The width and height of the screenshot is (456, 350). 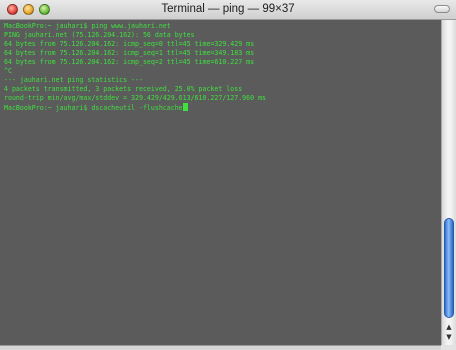 What do you see at coordinates (449, 268) in the screenshot?
I see `scroll-thumb` at bounding box center [449, 268].